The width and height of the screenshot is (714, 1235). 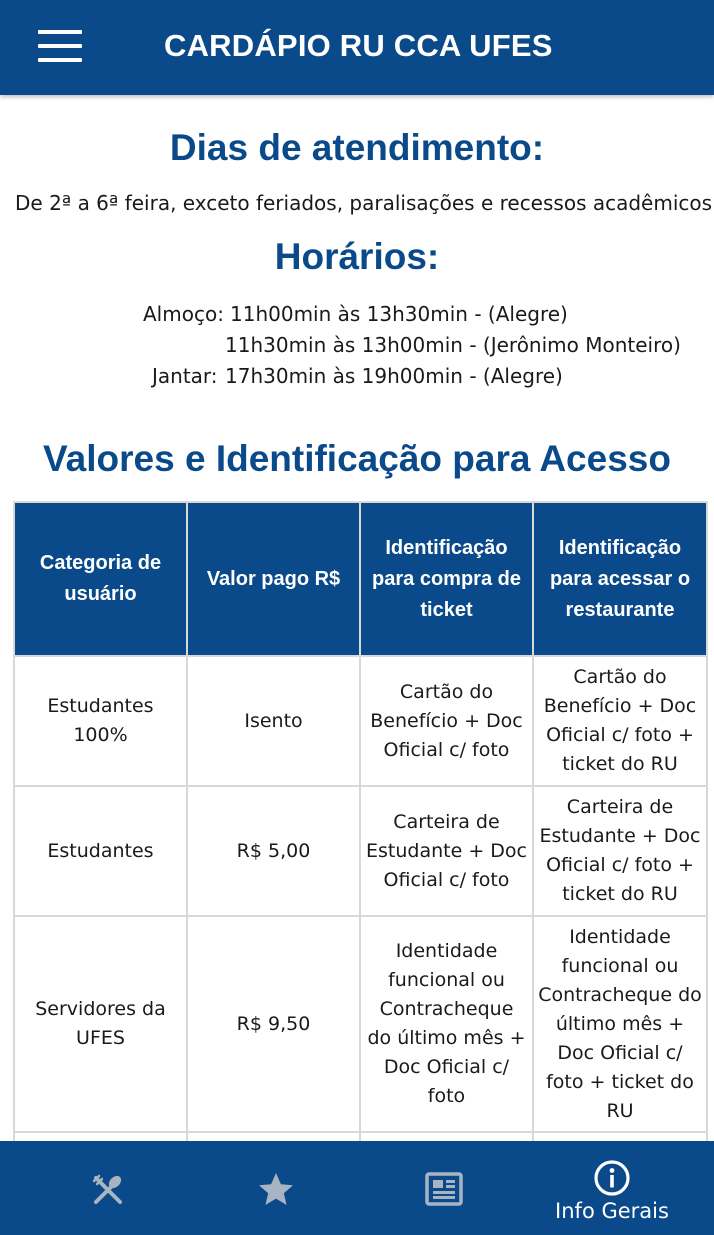 I want to click on app-bar: CARDÁPIO RU CCA UFES, so click(x=357, y=47).